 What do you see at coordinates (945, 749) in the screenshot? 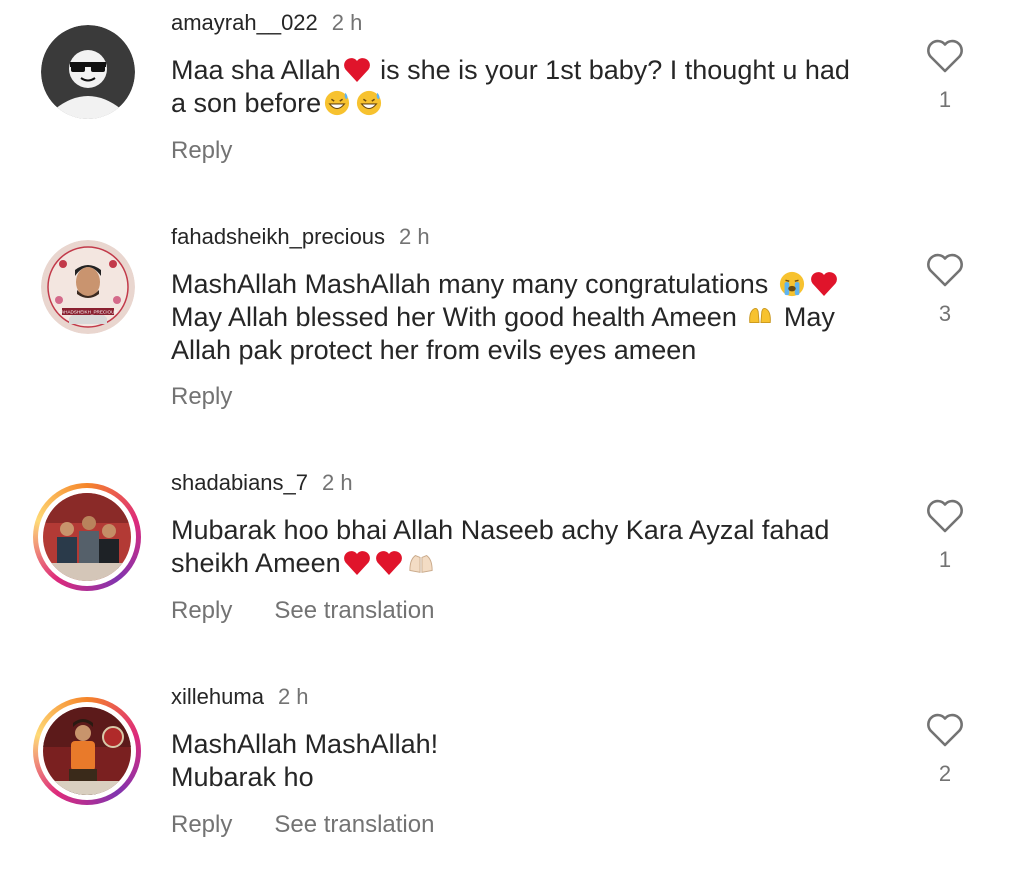
I see `like-control: 2` at bounding box center [945, 749].